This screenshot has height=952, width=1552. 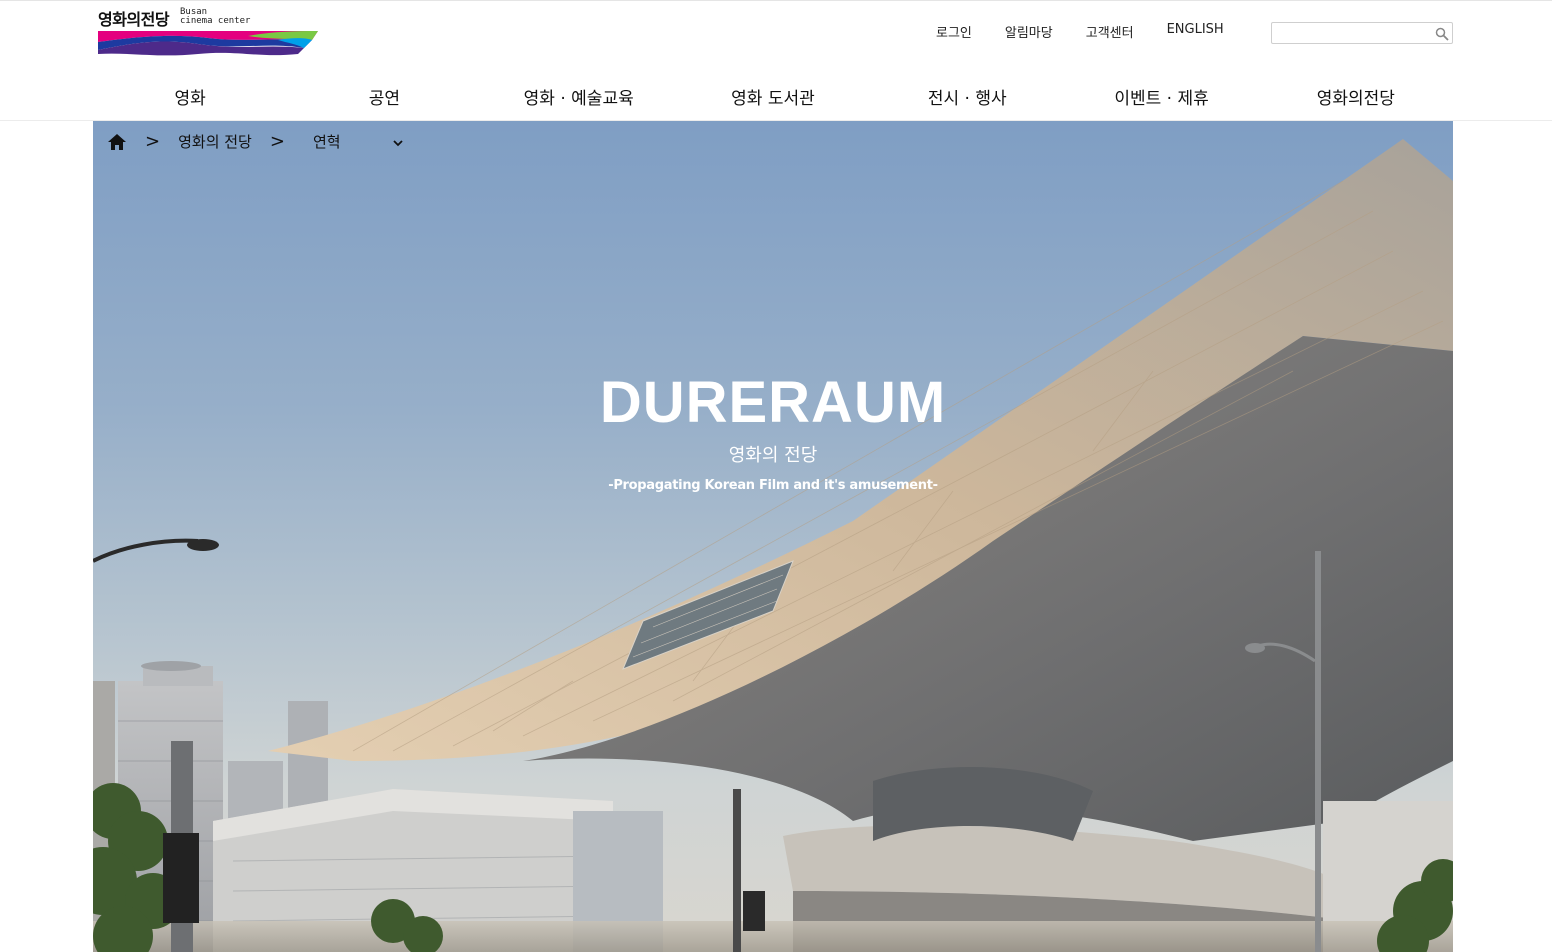 I want to click on logo-wave-mark, so click(x=208, y=43).